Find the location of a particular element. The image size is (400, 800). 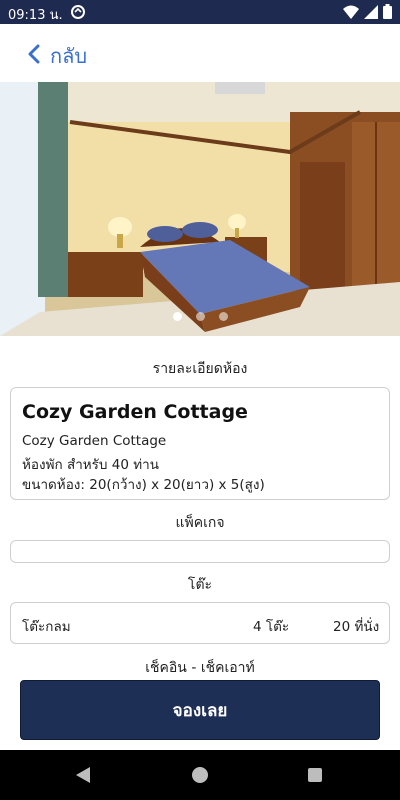

package-heading: แพ็คเกจ is located at coordinates (200, 523).